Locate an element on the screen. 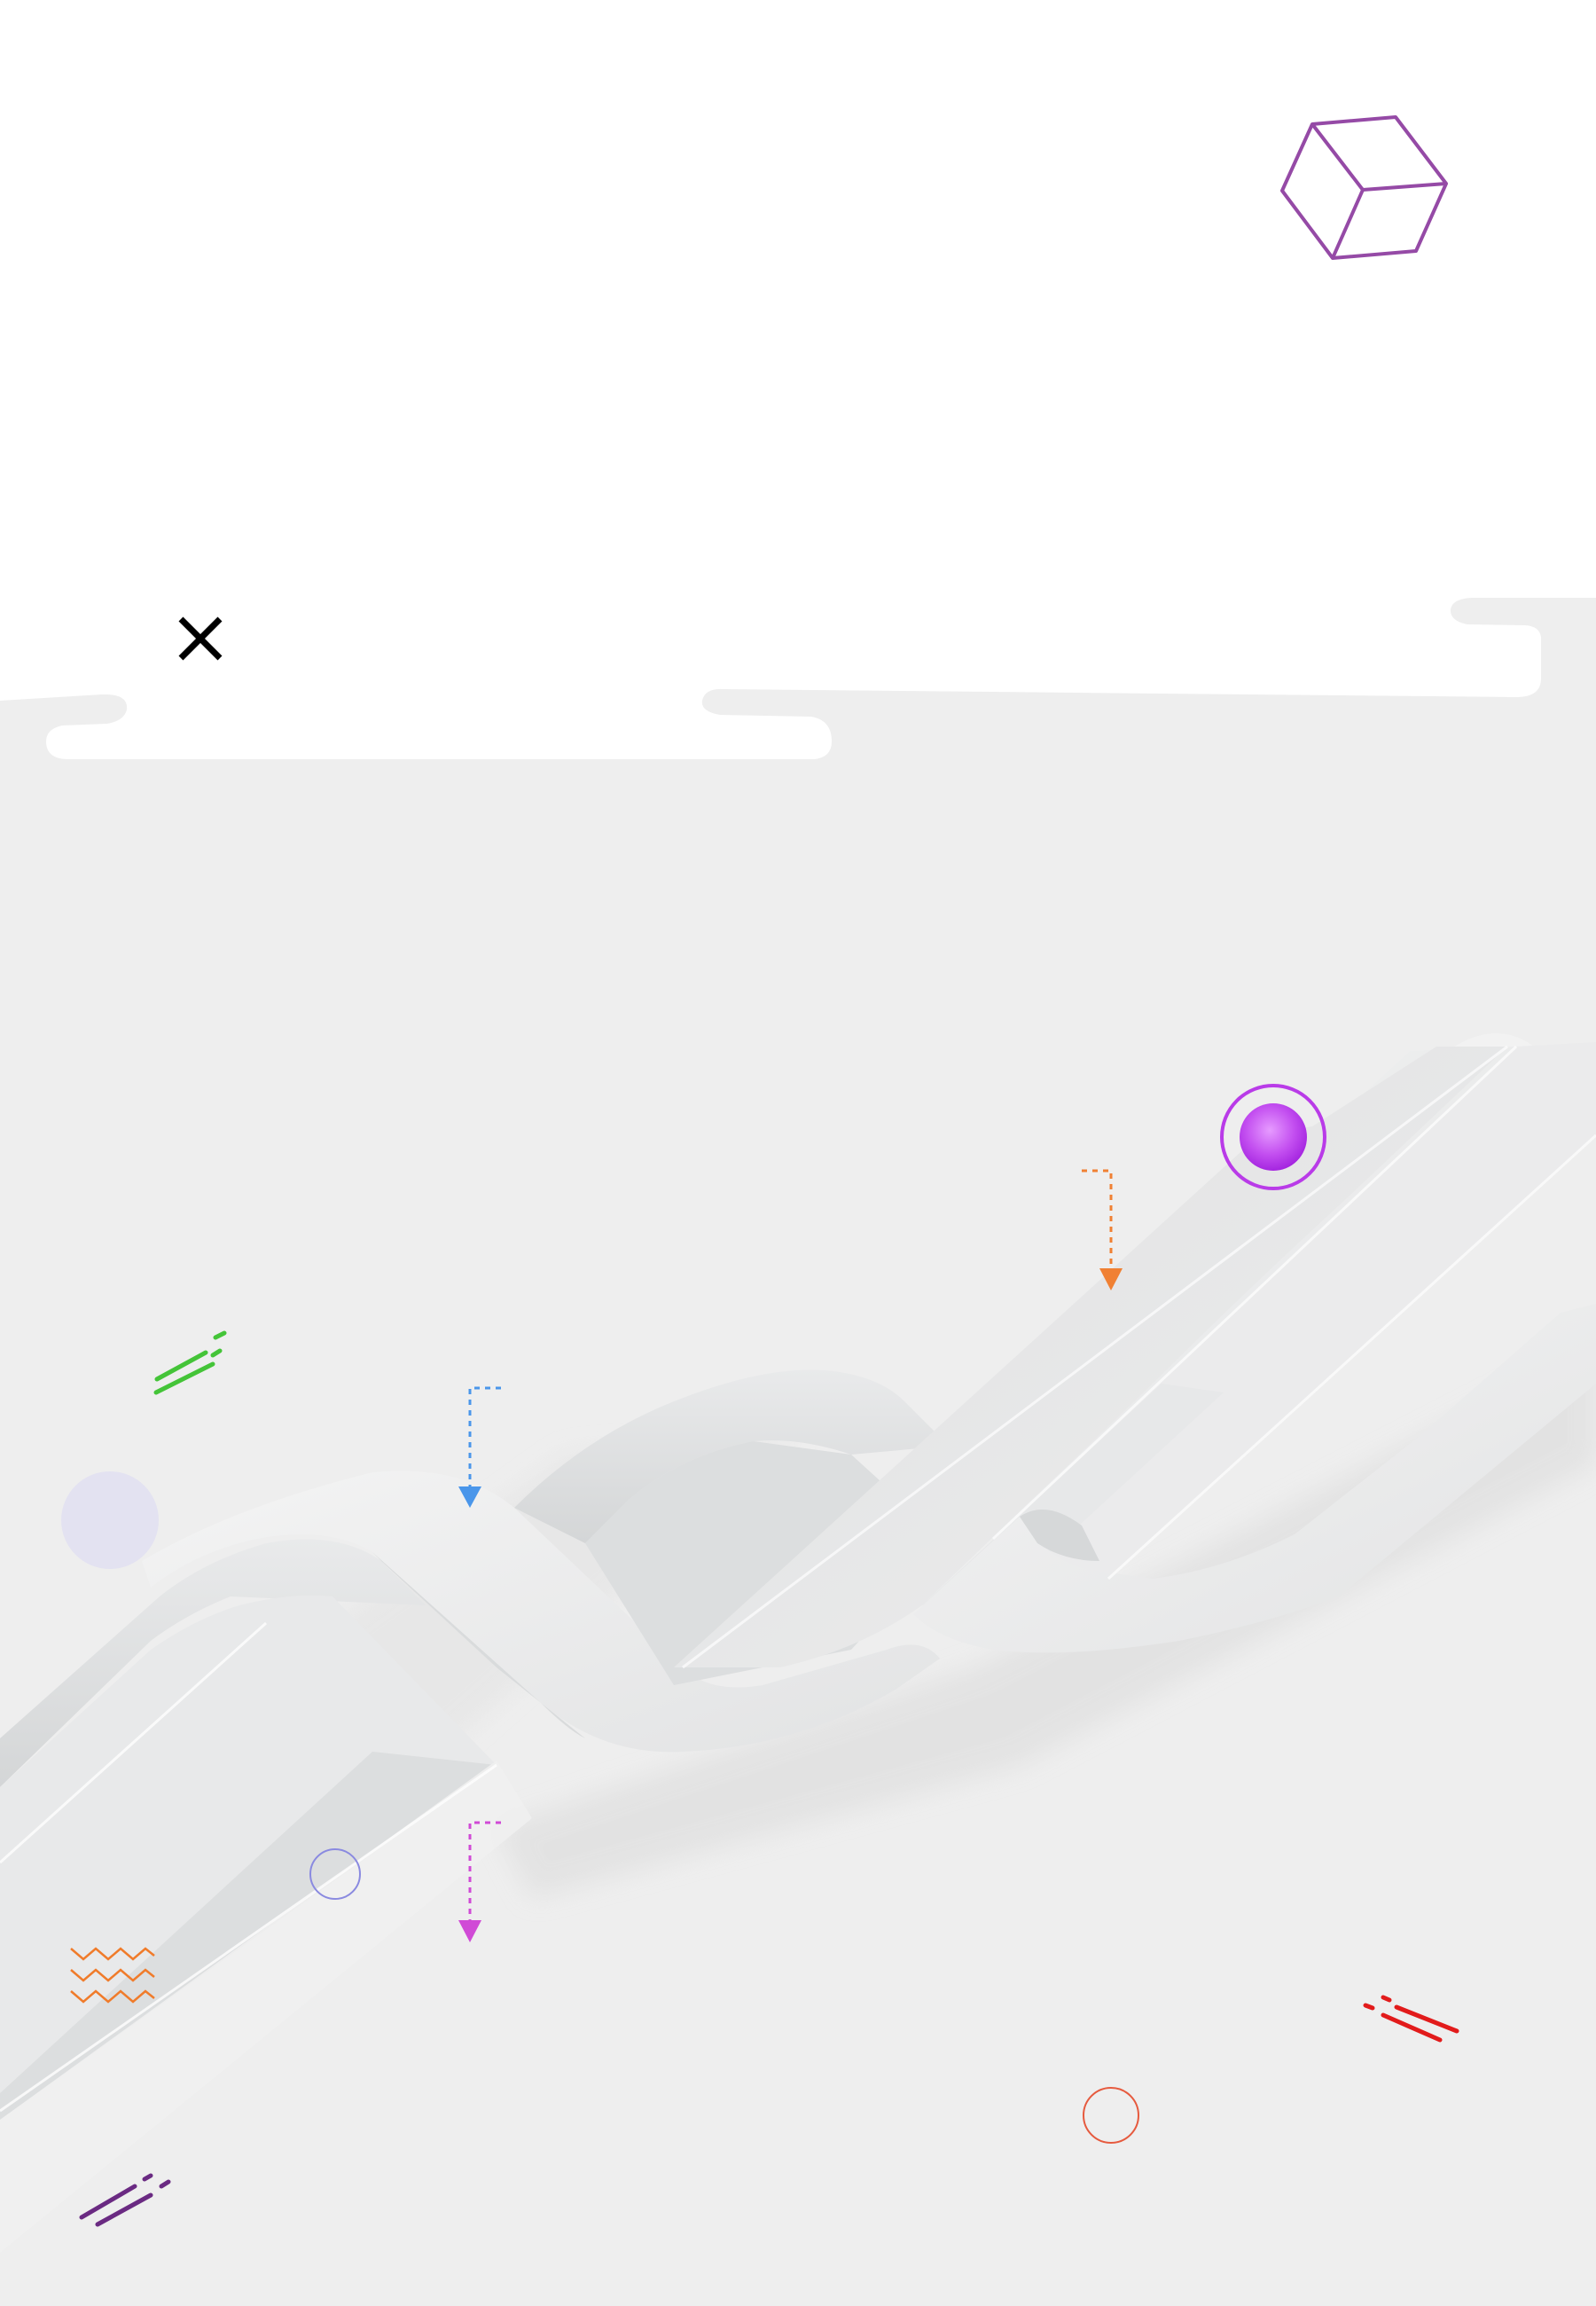 The image size is (1596, 2306). close-icon is located at coordinates (201, 638).